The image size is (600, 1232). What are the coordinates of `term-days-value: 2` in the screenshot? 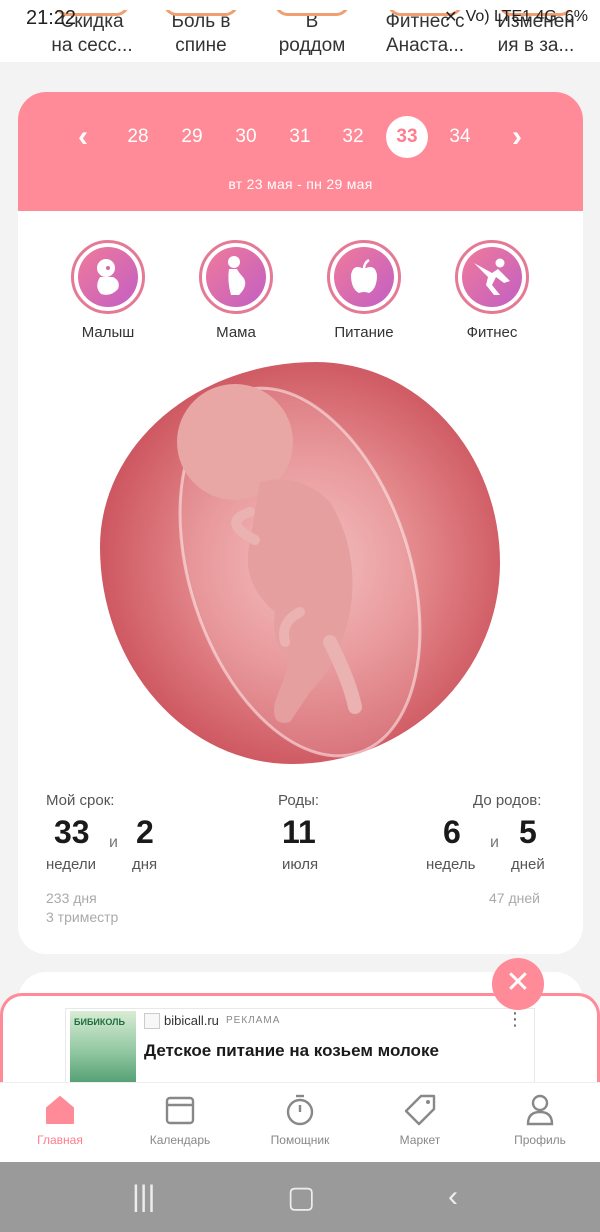 It's located at (145, 832).